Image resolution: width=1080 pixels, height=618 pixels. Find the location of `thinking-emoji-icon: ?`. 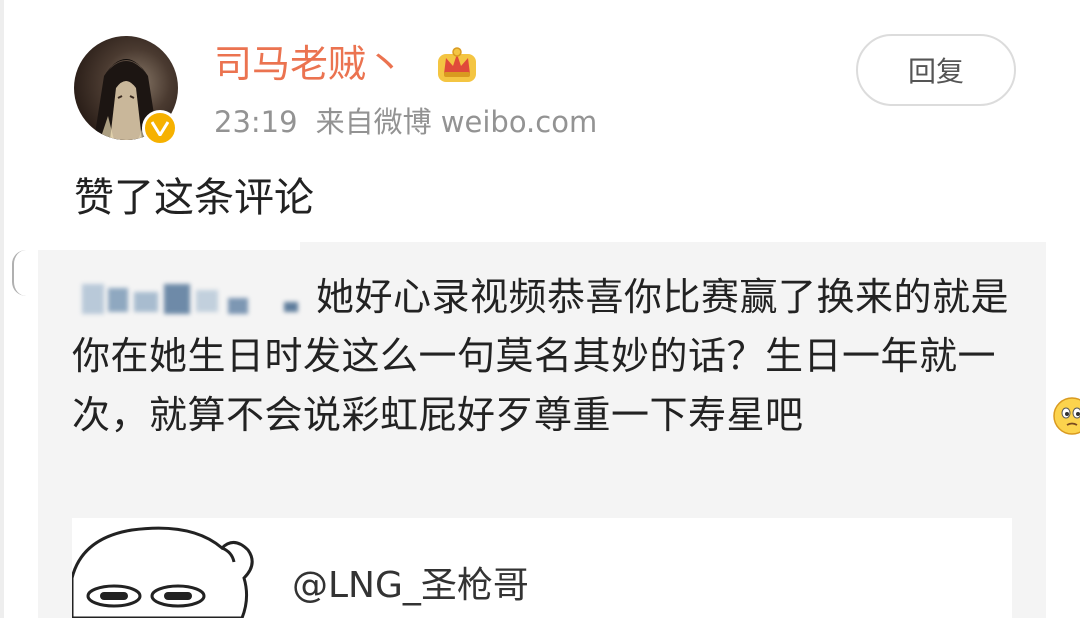

thinking-emoji-icon: ? is located at coordinates (944, 414).